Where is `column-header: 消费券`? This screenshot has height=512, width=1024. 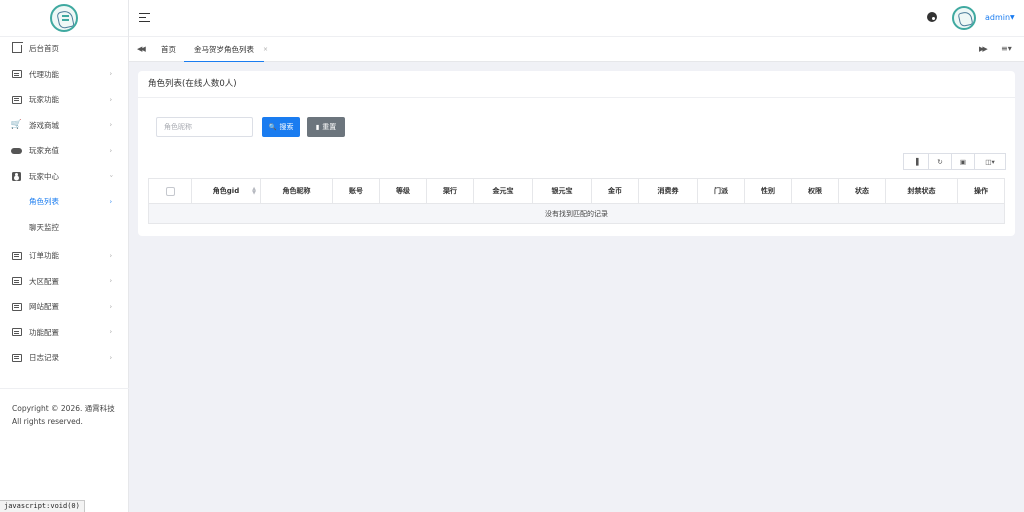
column-header: 消费券 is located at coordinates (668, 191).